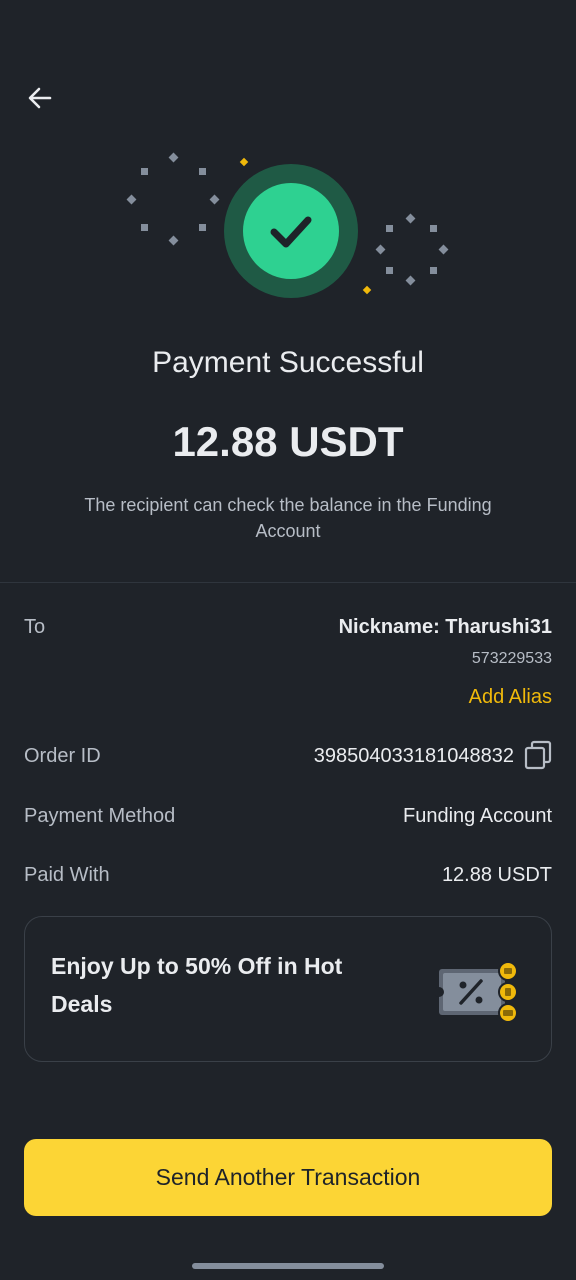 The width and height of the screenshot is (576, 1280). I want to click on send-another-transaction-button: Send Another Transaction, so click(288, 1177).